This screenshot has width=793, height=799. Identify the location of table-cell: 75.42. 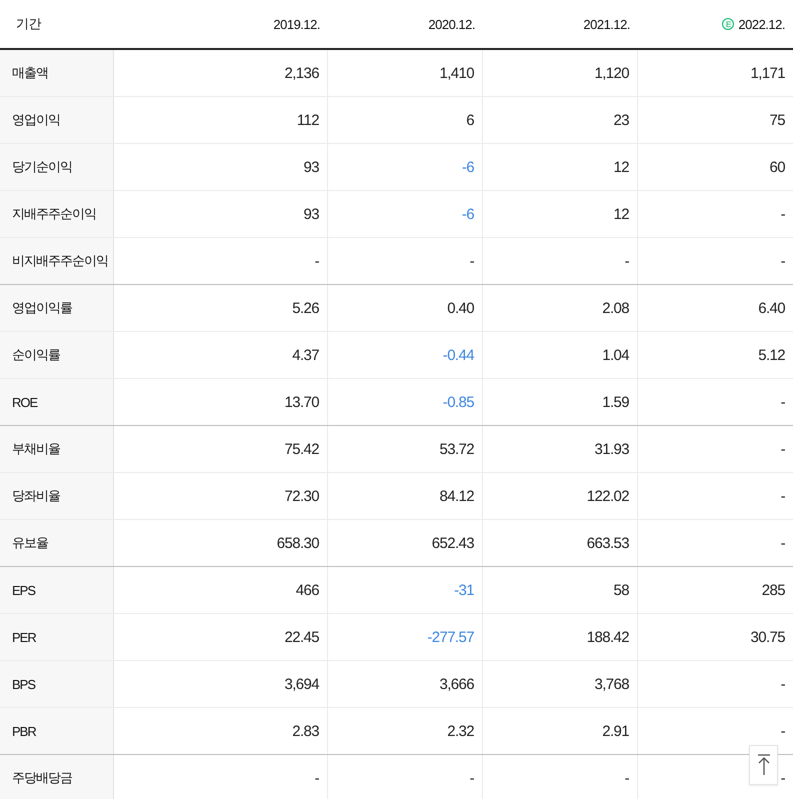
(301, 449).